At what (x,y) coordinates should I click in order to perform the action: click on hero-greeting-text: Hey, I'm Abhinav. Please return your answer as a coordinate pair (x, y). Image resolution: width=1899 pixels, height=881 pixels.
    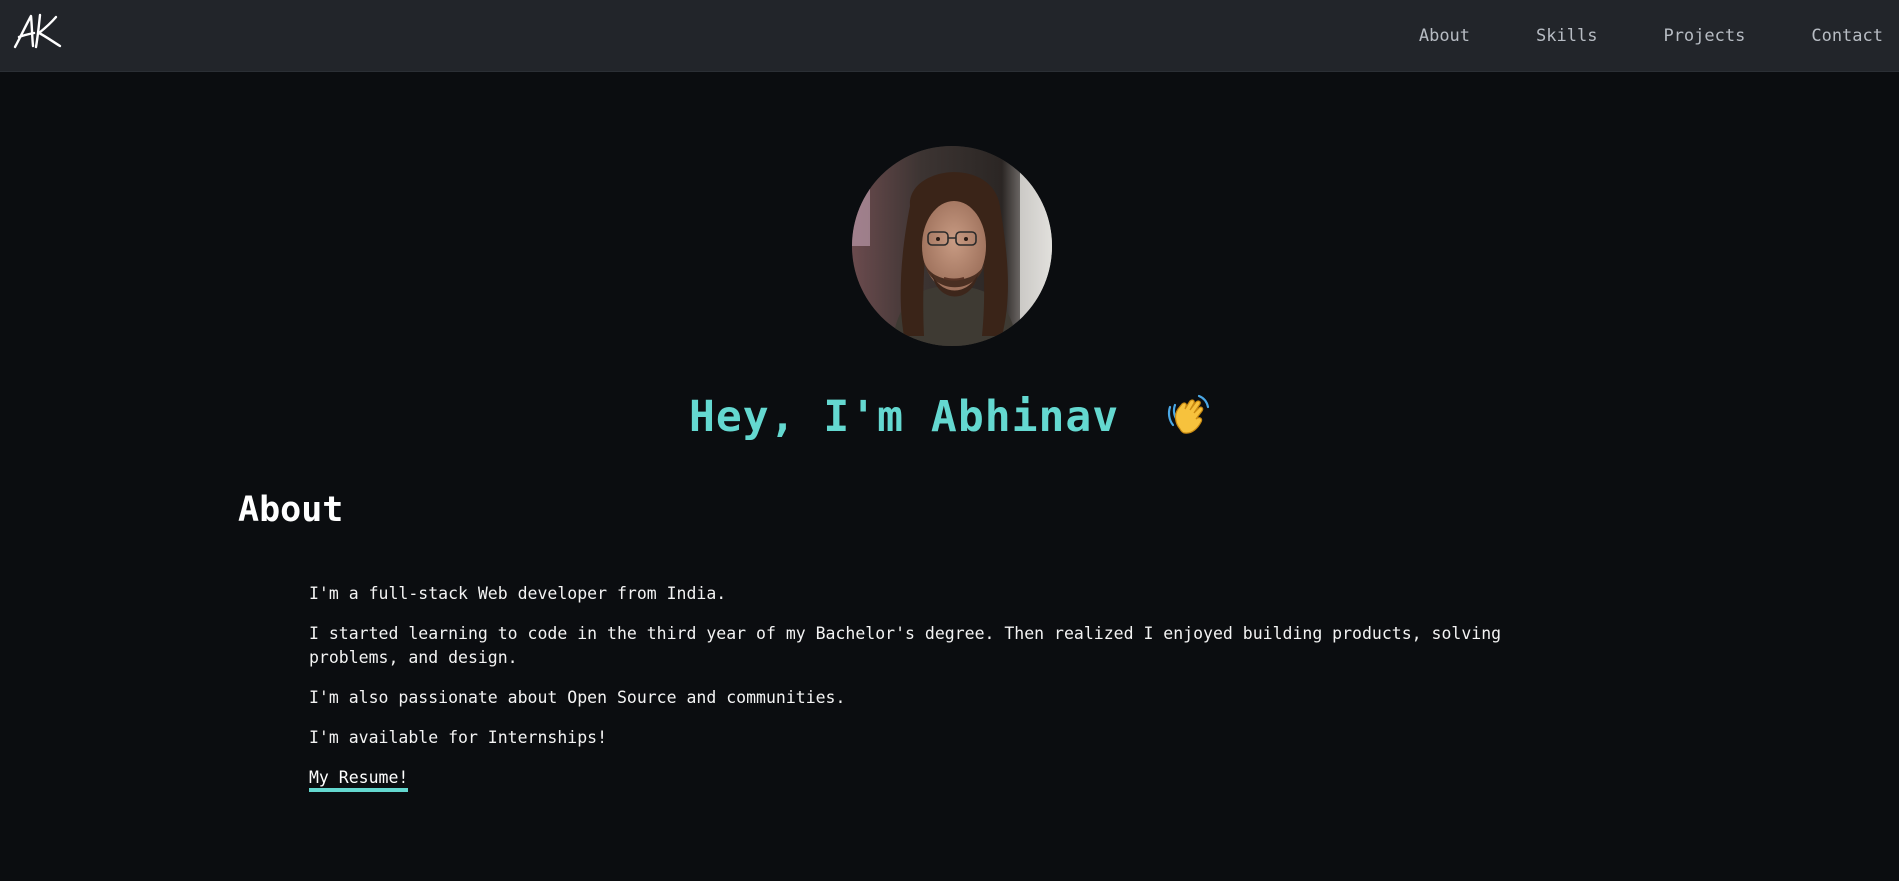
    Looking at the image, I should click on (904, 417).